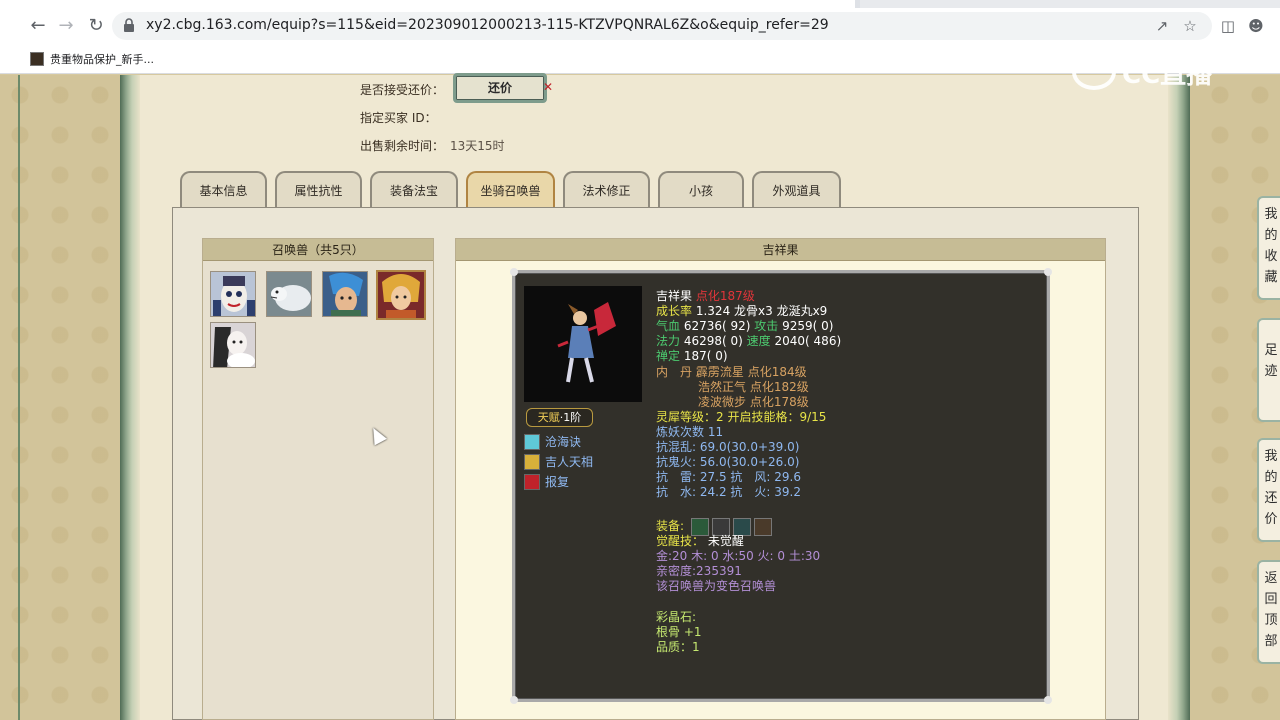 This screenshot has width=1280, height=720. Describe the element at coordinates (414, 190) in the screenshot. I see `tab-equipment: 装备法宝` at that location.